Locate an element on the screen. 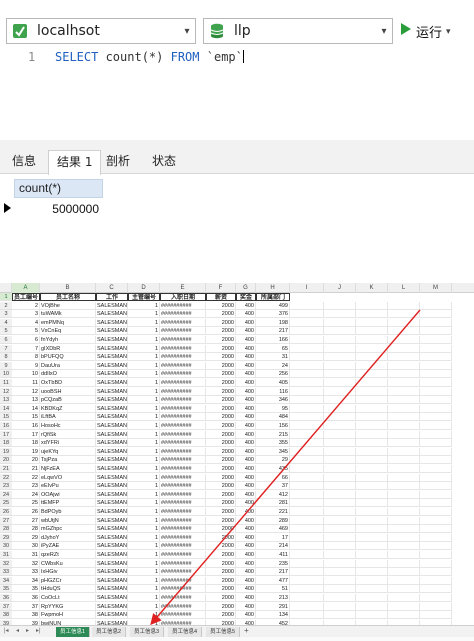 Image resolution: width=474 pixels, height=641 pixels. row-number: 26 is located at coordinates (6, 512).